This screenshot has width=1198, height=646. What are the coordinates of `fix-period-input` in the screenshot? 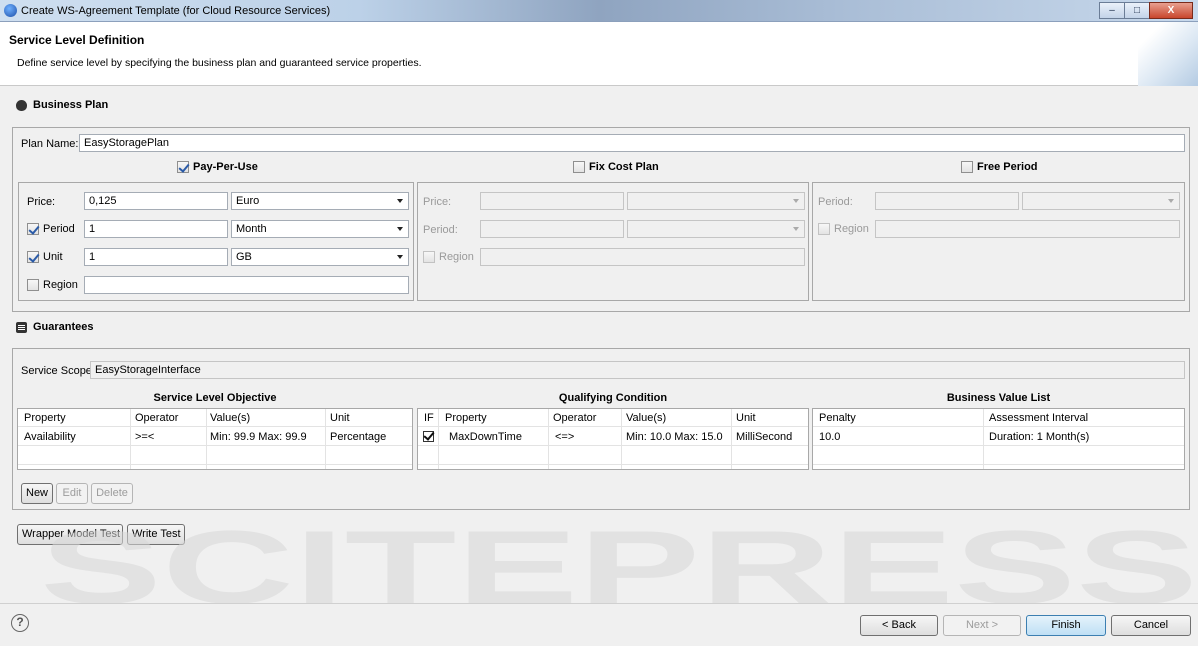 It's located at (552, 229).